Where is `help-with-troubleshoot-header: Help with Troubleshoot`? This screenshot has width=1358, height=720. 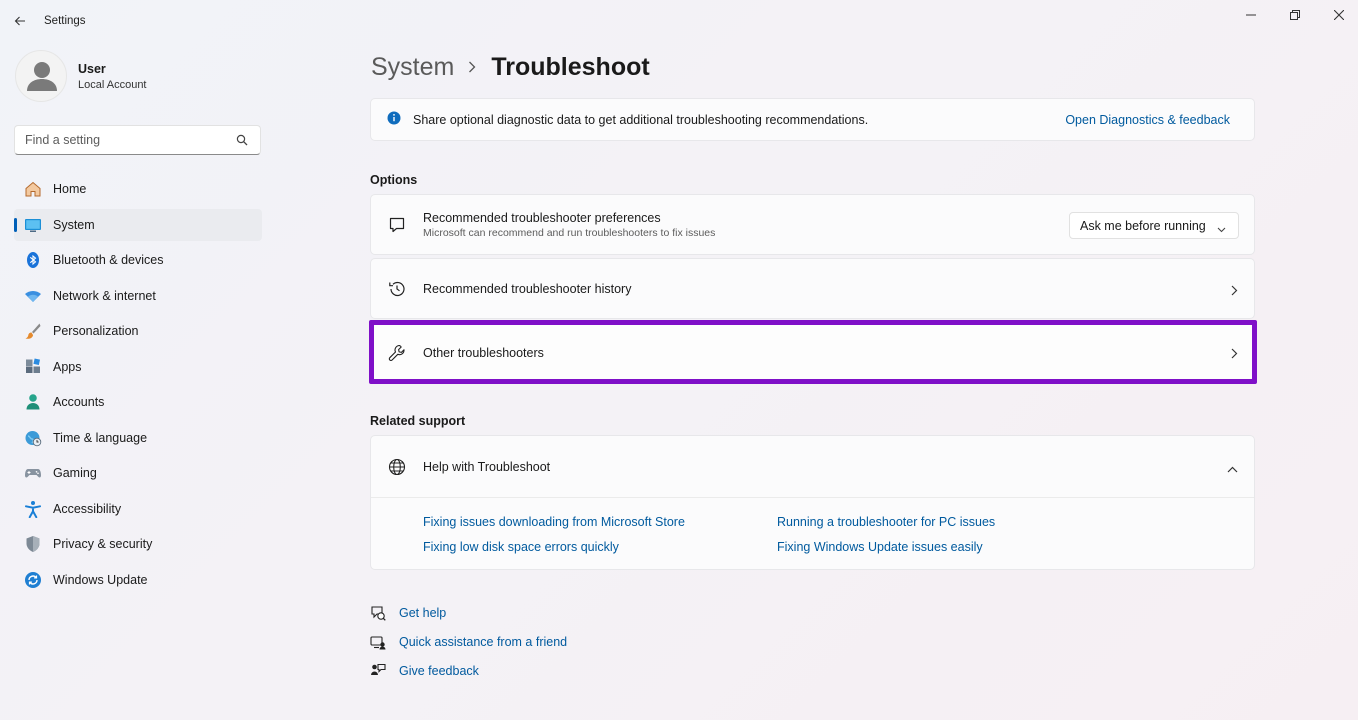
help-with-troubleshoot-header: Help with Troubleshoot is located at coordinates (812, 467).